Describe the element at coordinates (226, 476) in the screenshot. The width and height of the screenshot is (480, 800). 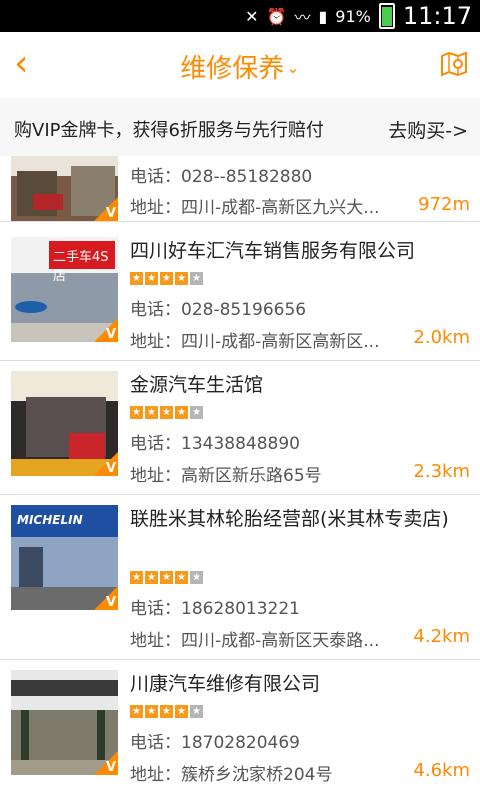
I see `shop-address: 地址：高新区新乐路65号` at that location.